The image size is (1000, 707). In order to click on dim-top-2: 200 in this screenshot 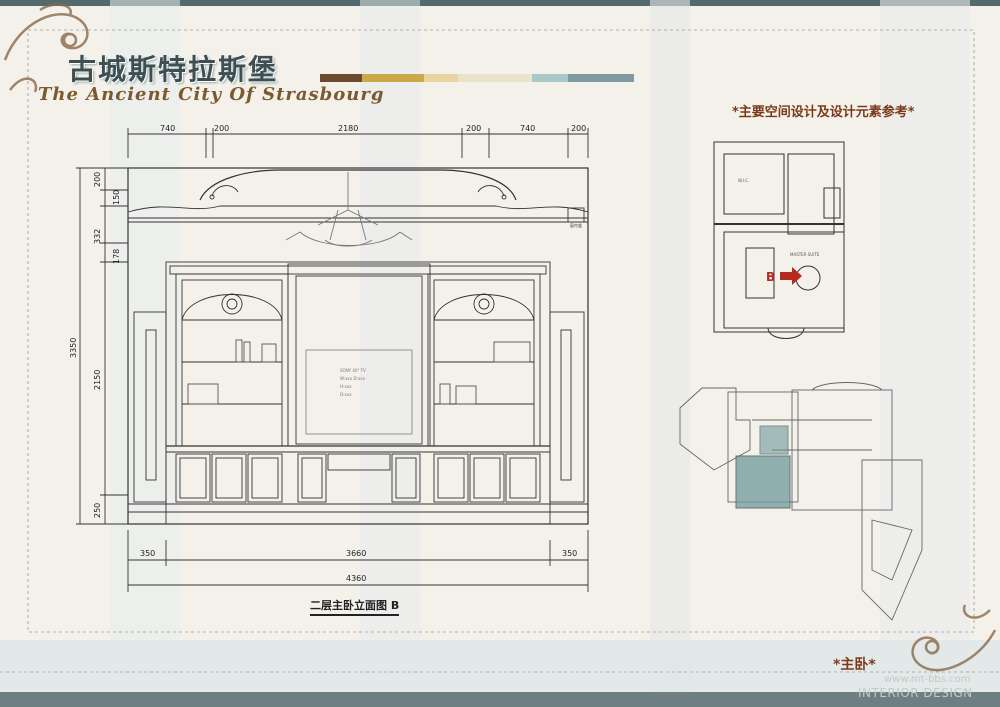, I will do `click(221, 128)`.